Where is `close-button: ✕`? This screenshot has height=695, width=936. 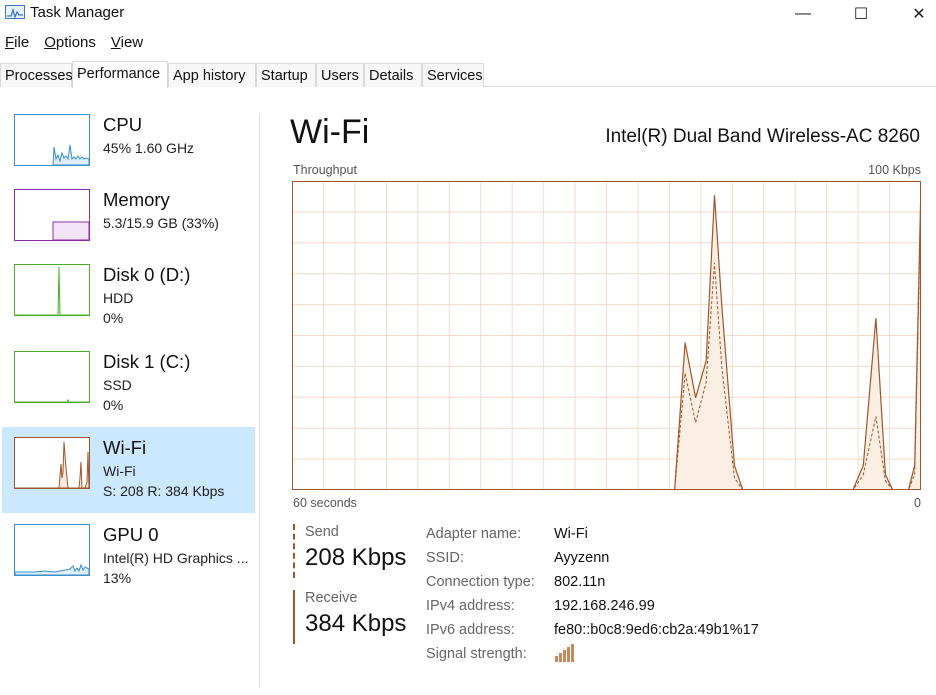 close-button: ✕ is located at coordinates (916, 14).